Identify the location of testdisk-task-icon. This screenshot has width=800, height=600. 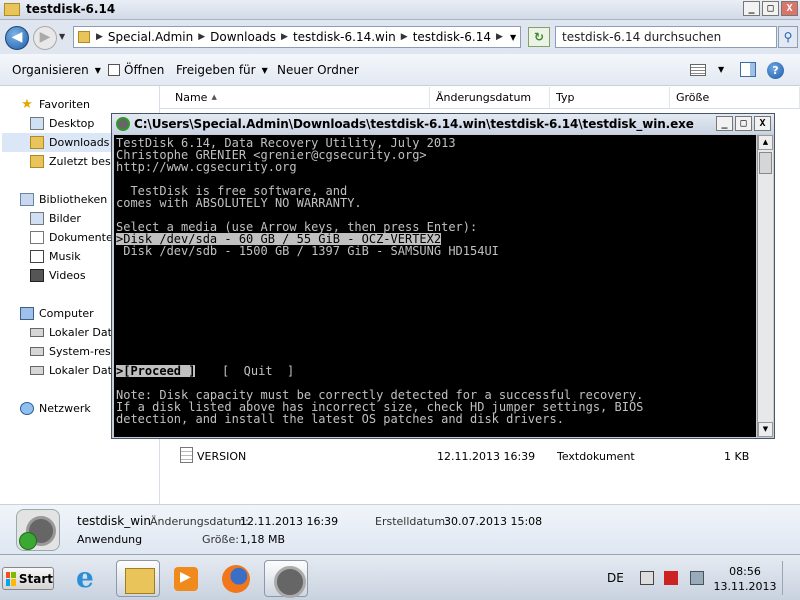
(286, 579).